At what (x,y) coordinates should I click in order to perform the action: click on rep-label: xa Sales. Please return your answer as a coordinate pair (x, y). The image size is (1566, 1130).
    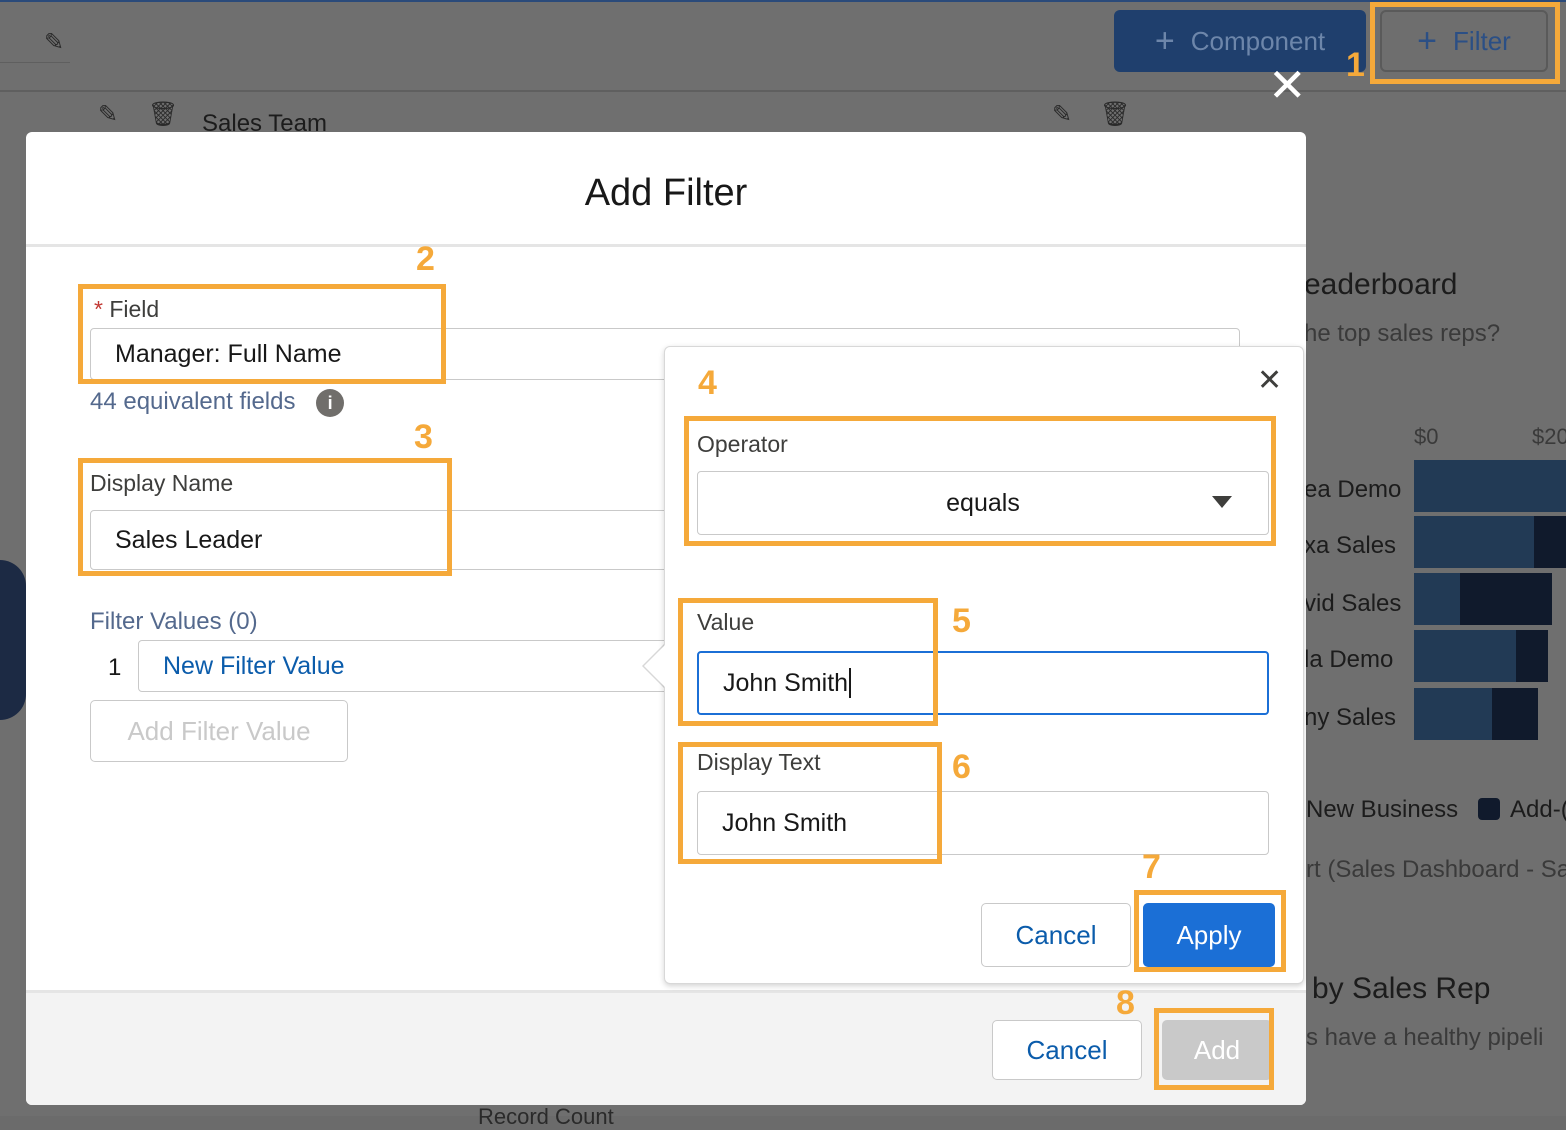
    Looking at the image, I should click on (1350, 545).